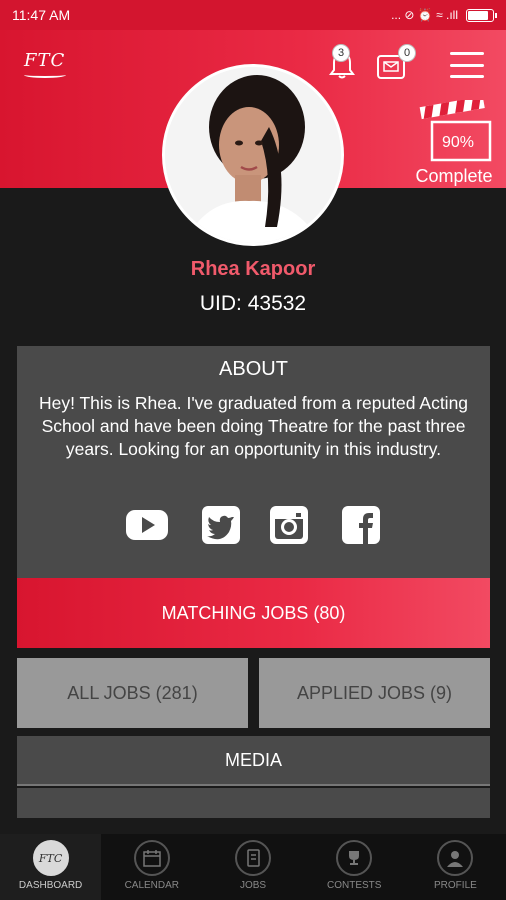  Describe the element at coordinates (253, 15) in the screenshot. I see `status-bar: 11:47 AM ... ⊘ ⏰ ≈ .ıll` at that location.